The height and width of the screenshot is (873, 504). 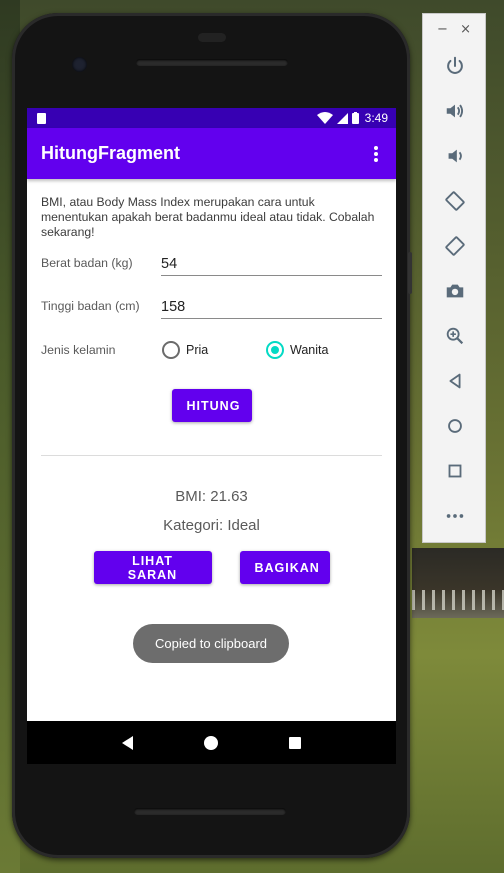 What do you see at coordinates (454, 25) in the screenshot?
I see `emulator-window-controls: − ×` at bounding box center [454, 25].